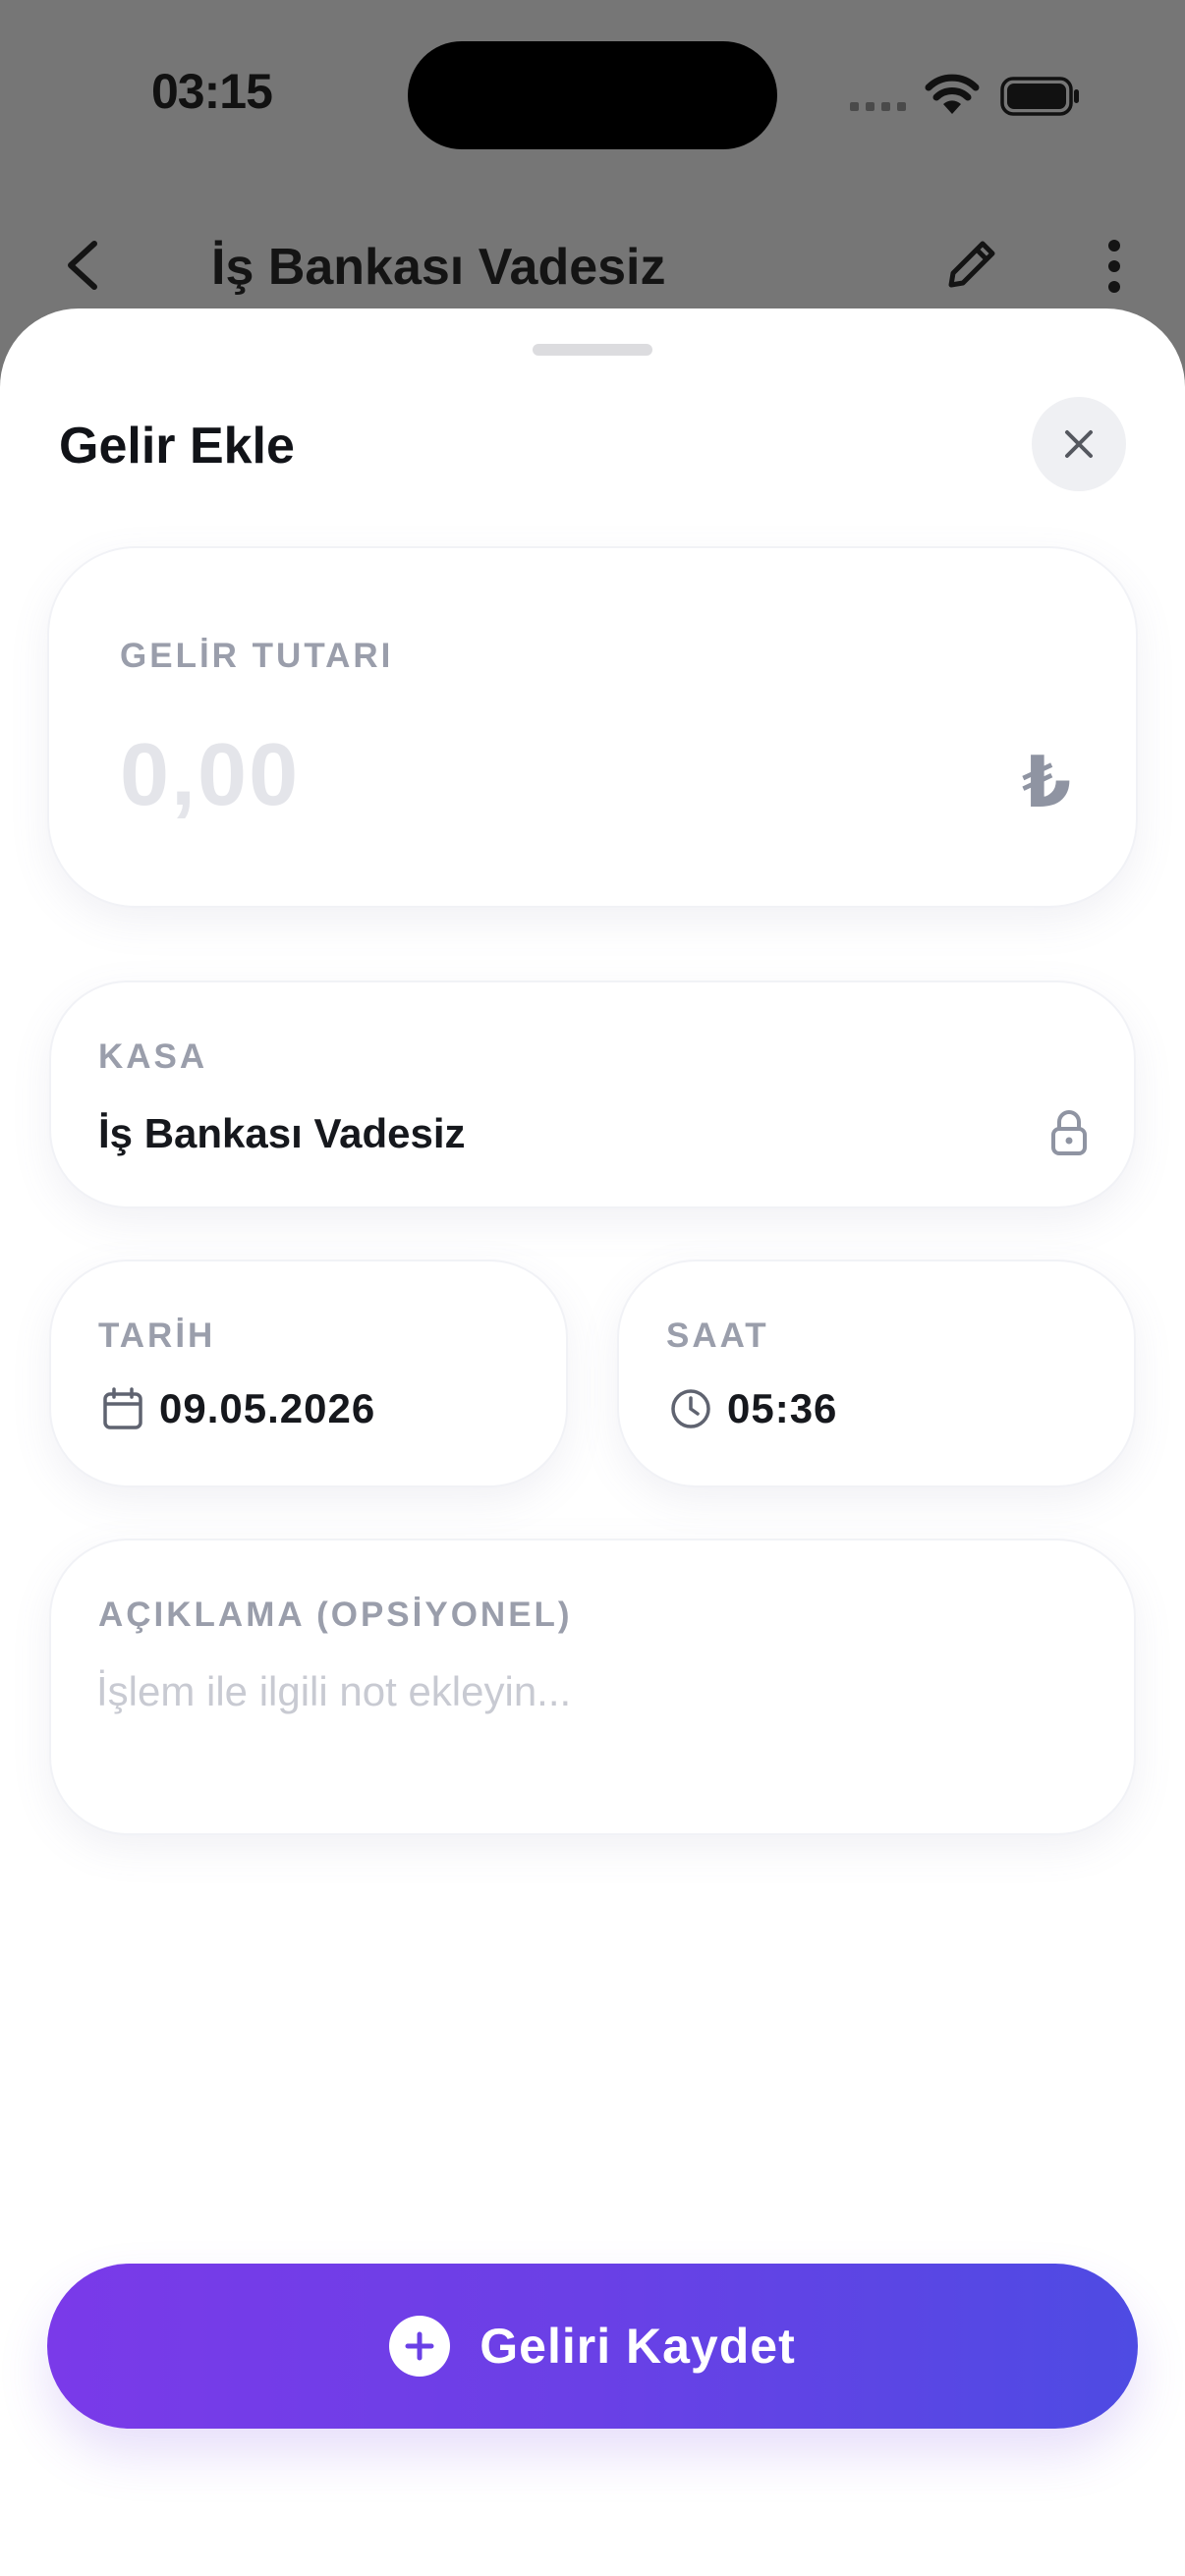 The image size is (1185, 2576). What do you see at coordinates (972, 264) in the screenshot?
I see `pencil-icon` at bounding box center [972, 264].